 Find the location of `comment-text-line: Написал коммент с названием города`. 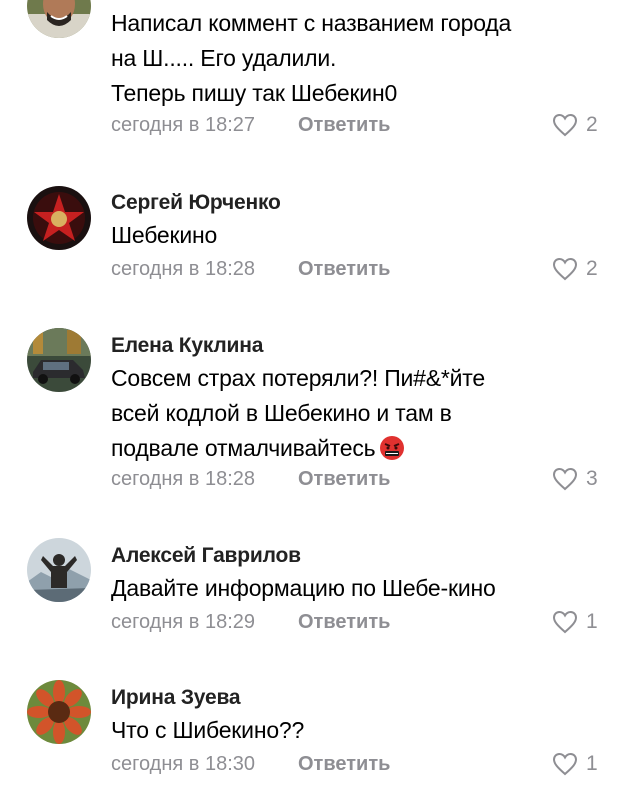

comment-text-line: Написал коммент с названием города is located at coordinates (311, 23).